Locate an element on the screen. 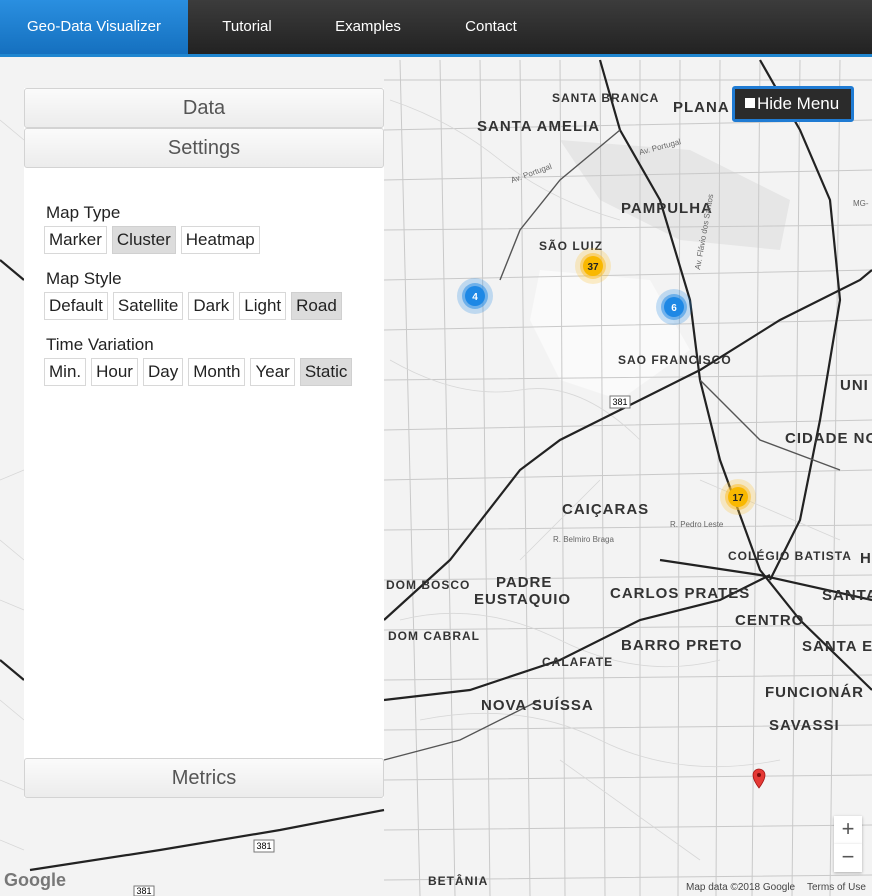 The image size is (872, 896). svg-text: 17 is located at coordinates (738, 498).